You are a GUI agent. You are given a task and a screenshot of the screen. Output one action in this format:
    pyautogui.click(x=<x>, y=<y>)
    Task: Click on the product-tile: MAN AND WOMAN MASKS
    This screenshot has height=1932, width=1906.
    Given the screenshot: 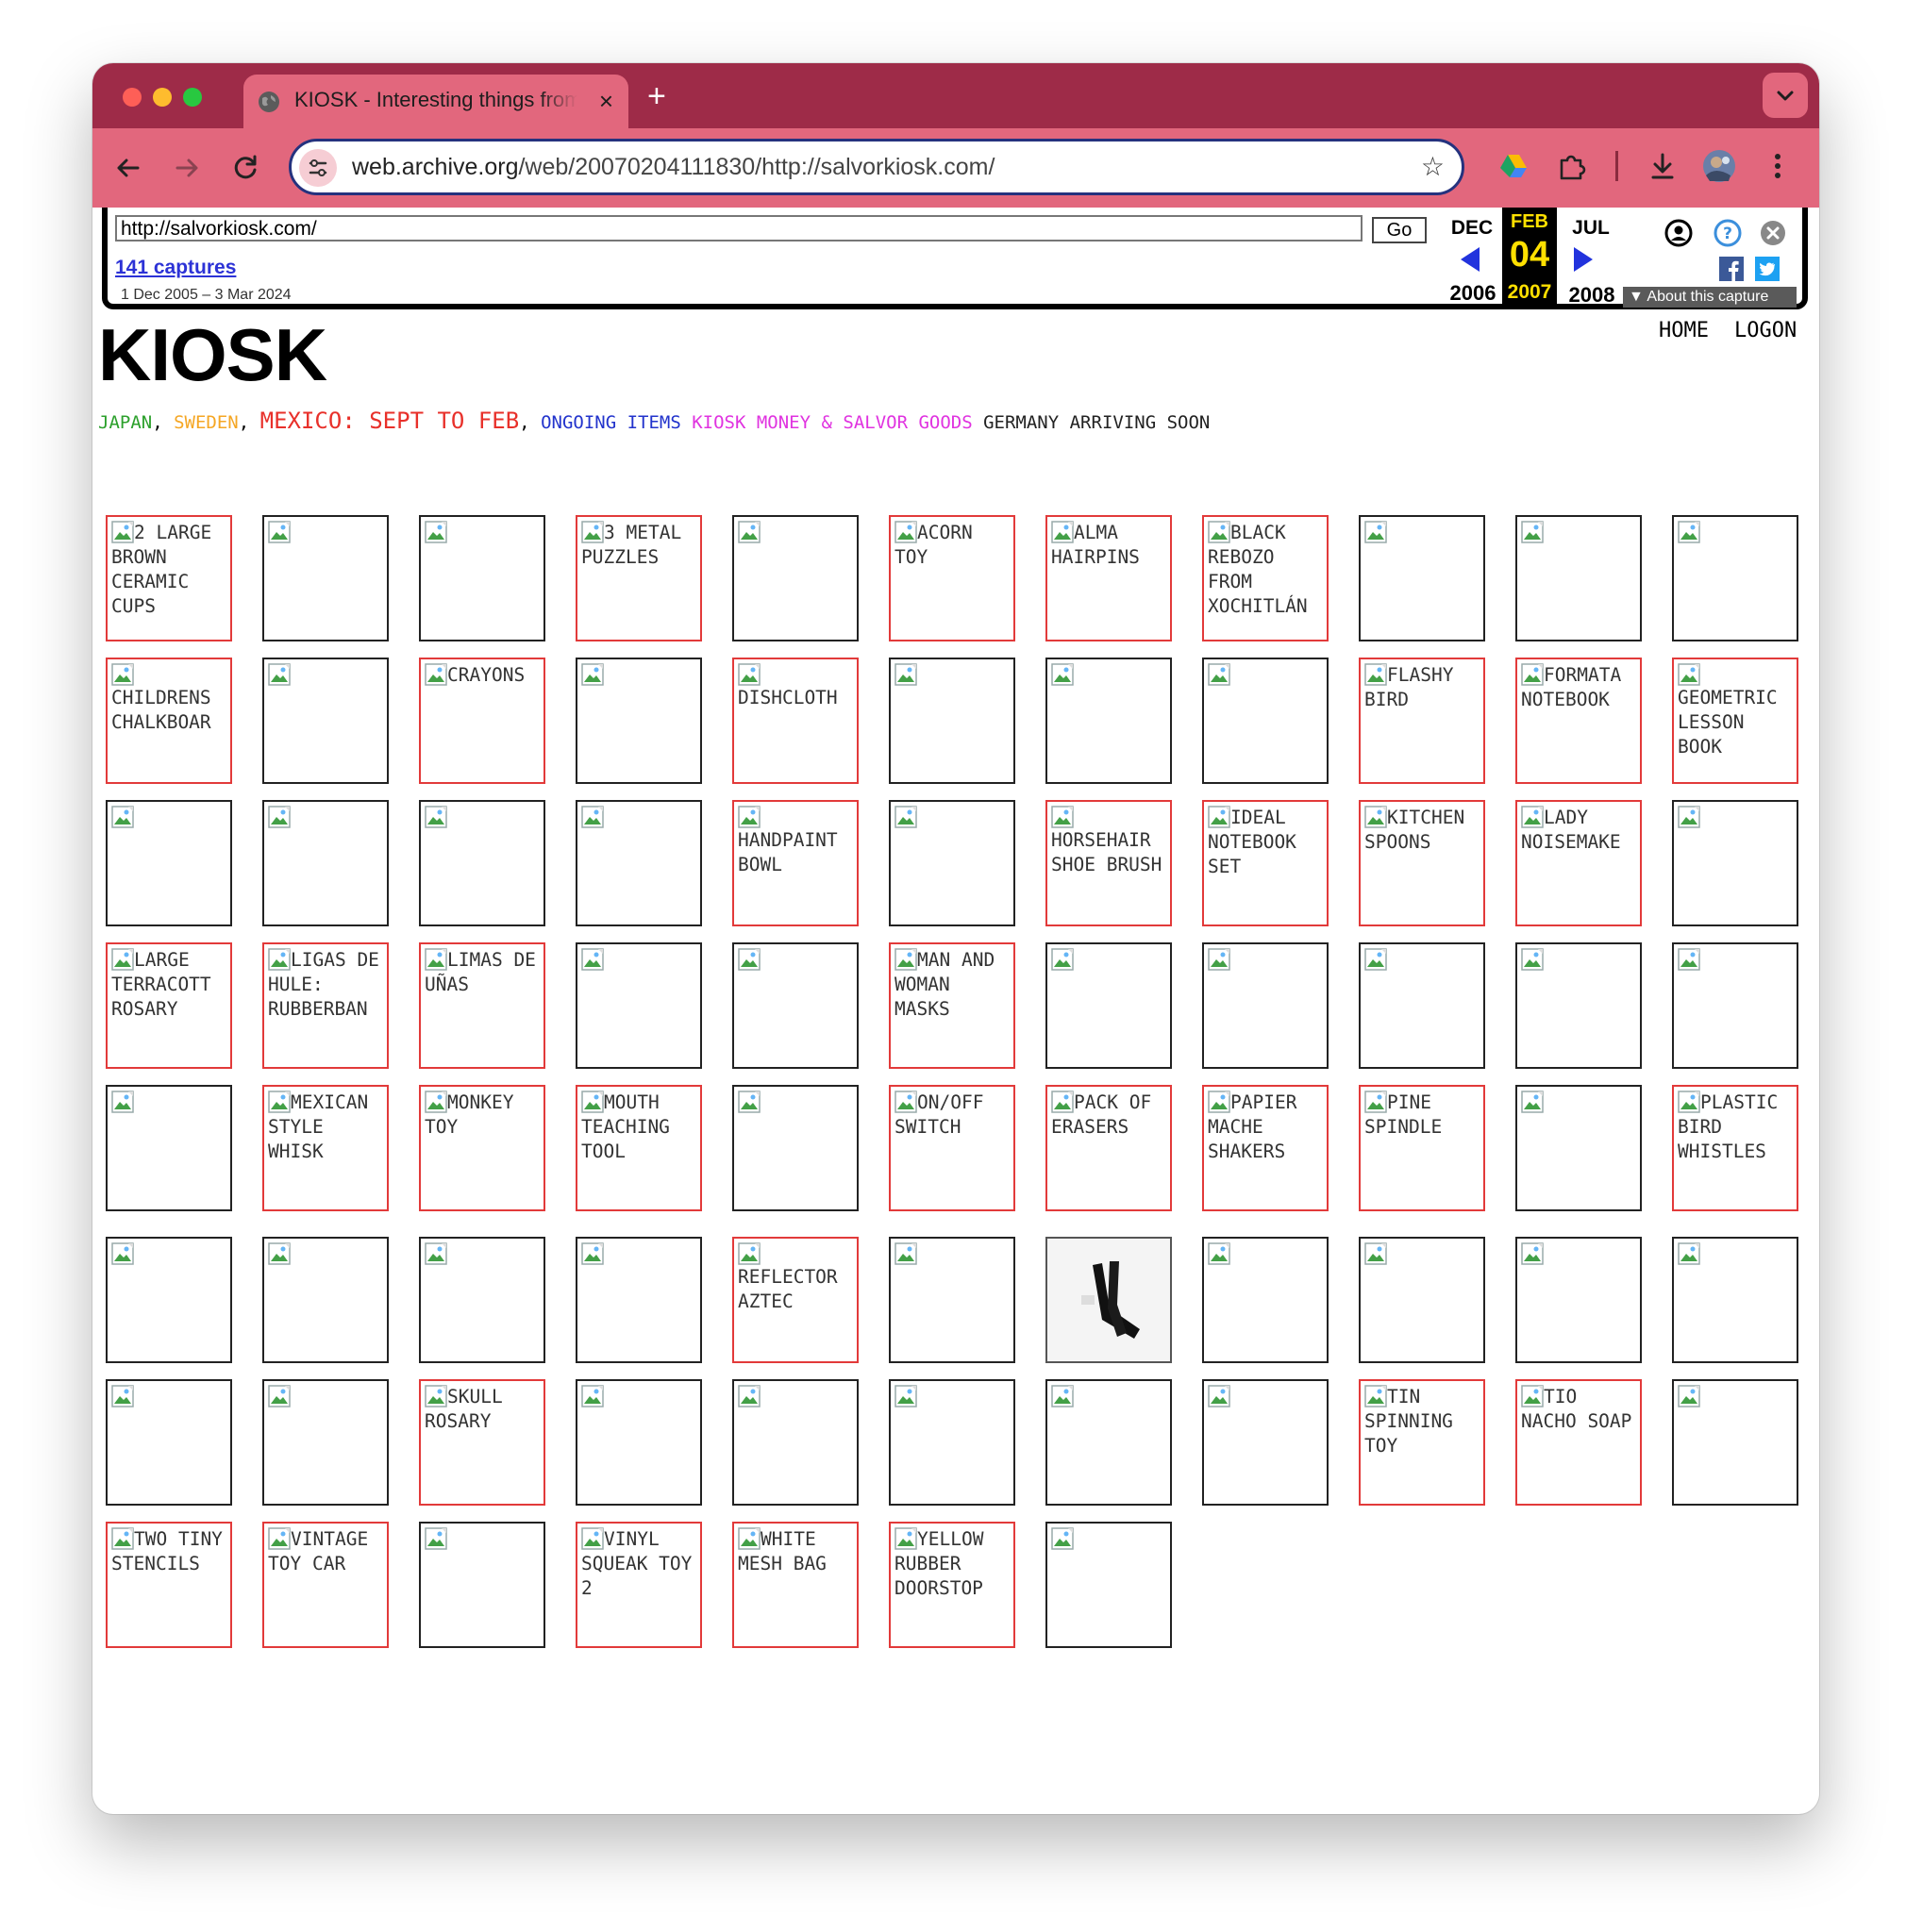 What is the action you would take?
    pyautogui.click(x=952, y=1006)
    